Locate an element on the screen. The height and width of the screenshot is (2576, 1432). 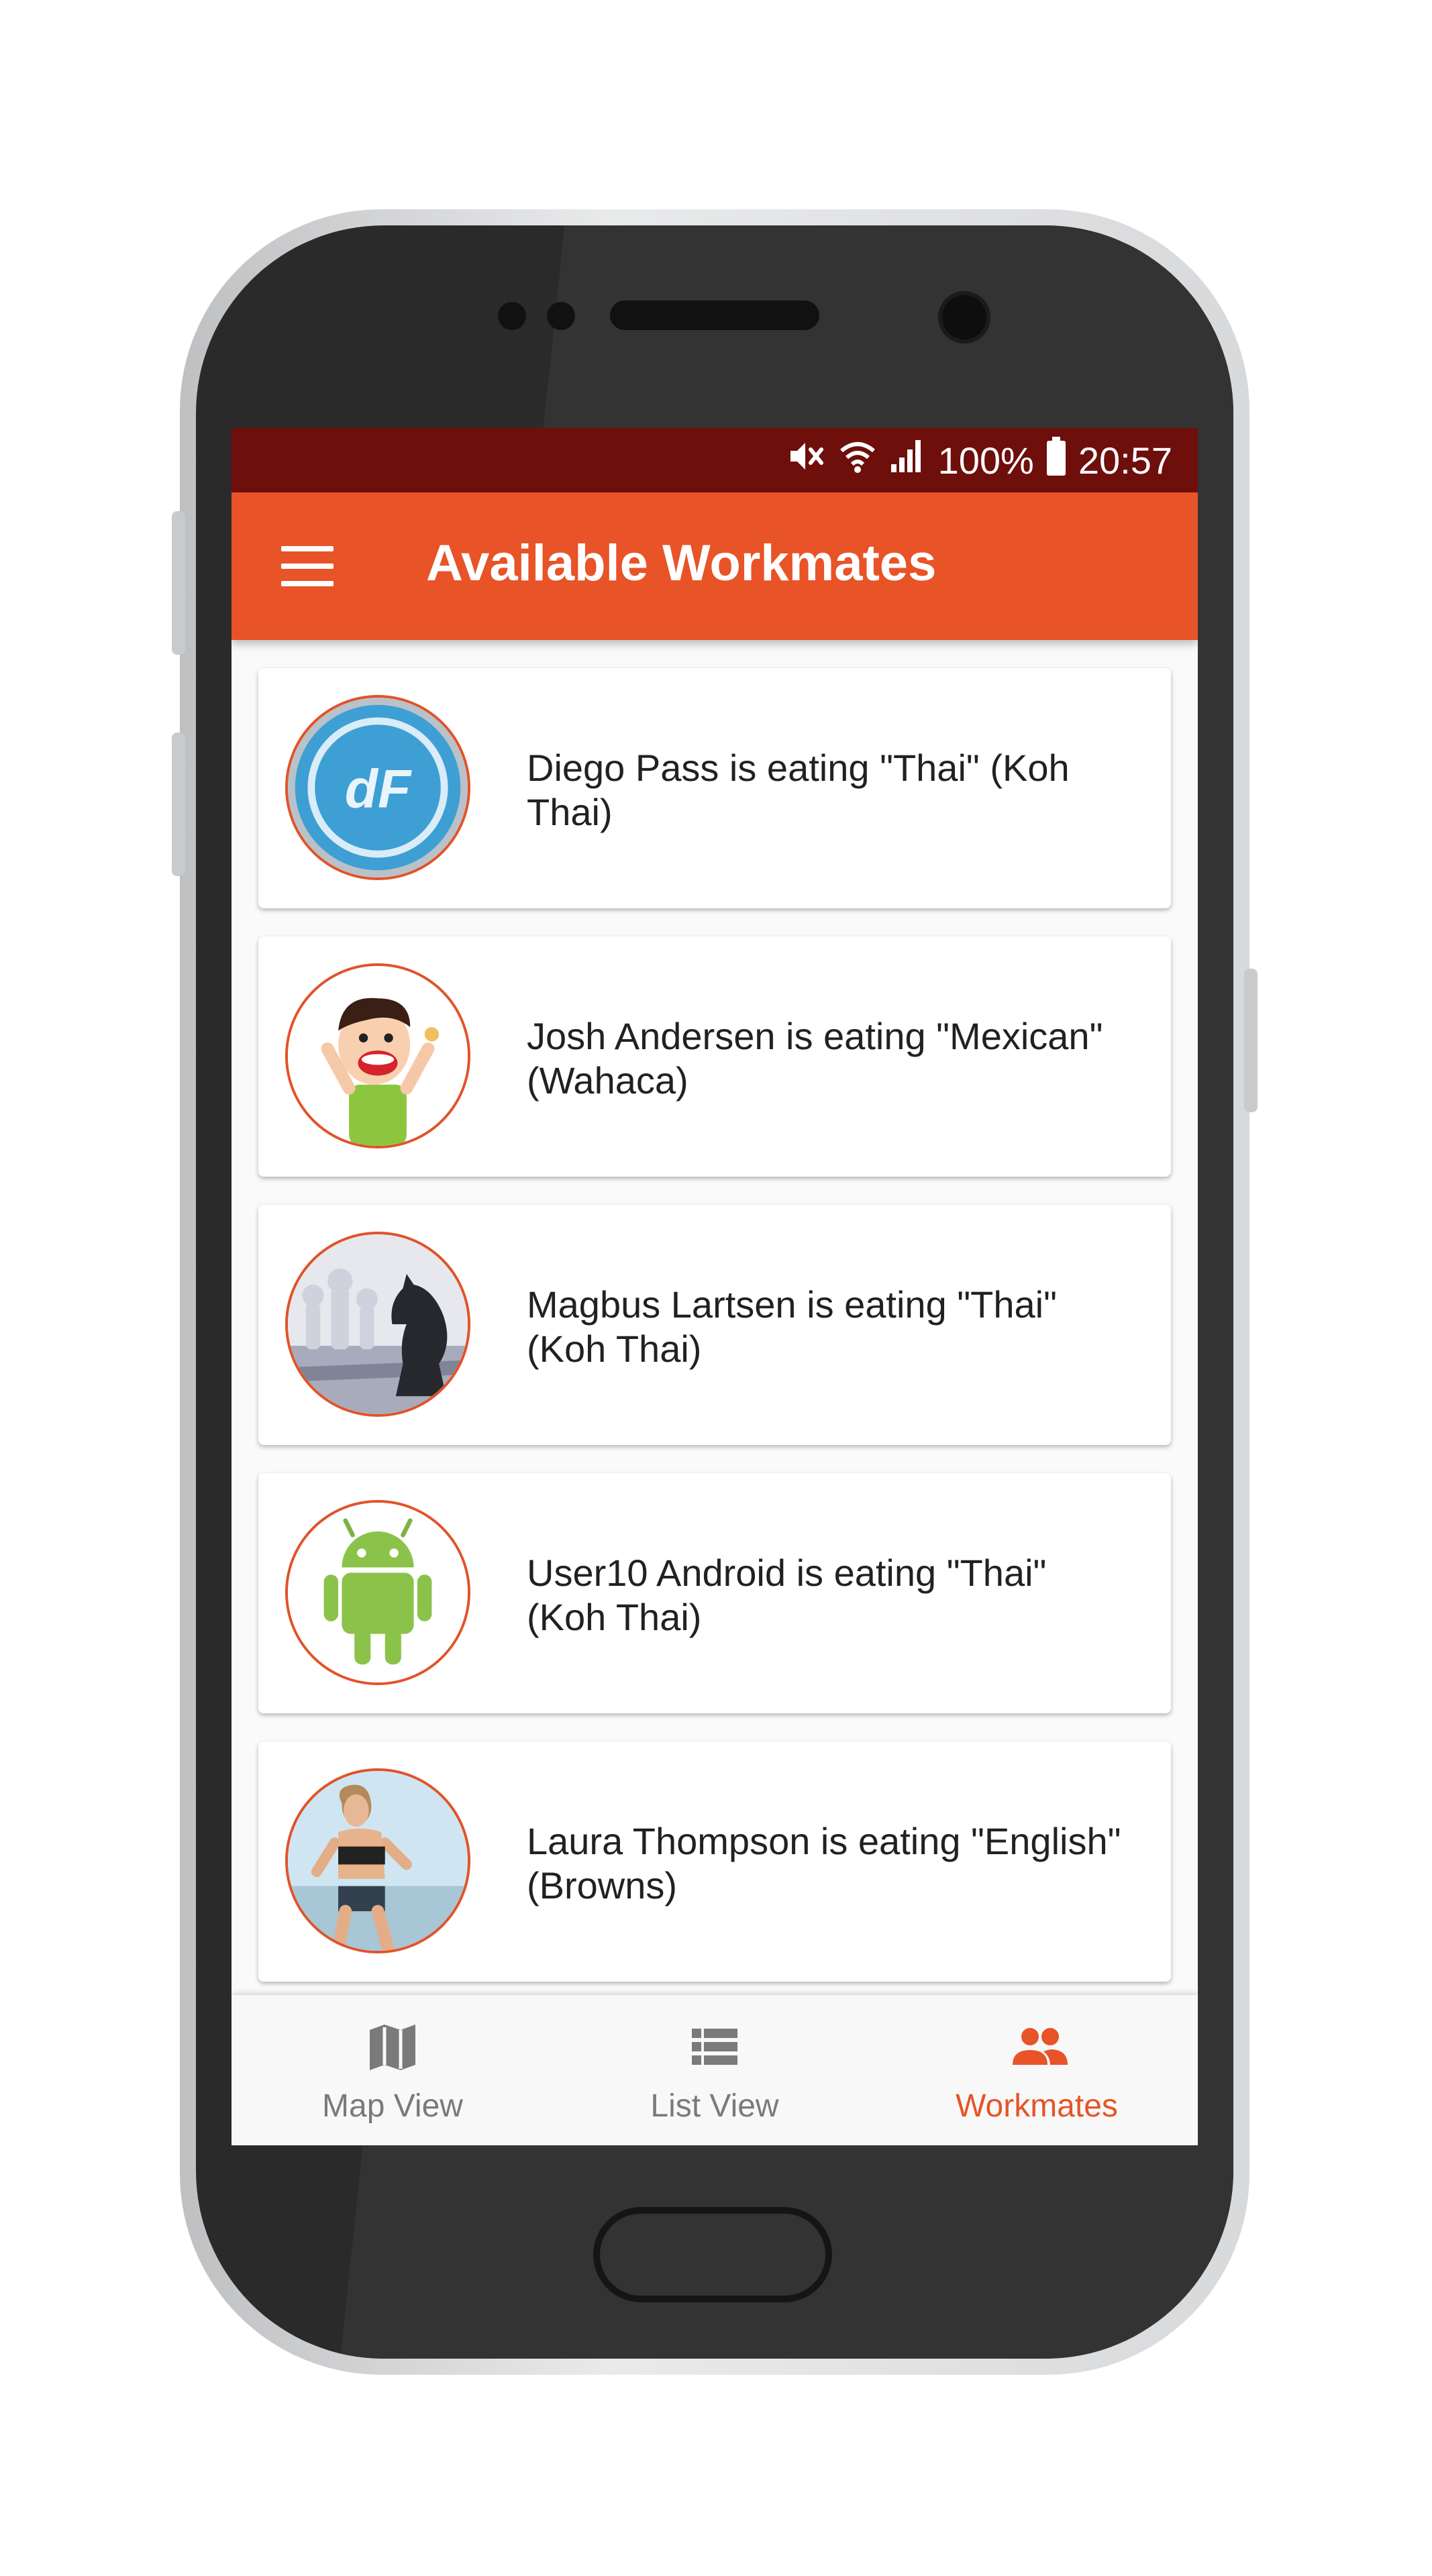
runner-woman-icon is located at coordinates (378, 1861).